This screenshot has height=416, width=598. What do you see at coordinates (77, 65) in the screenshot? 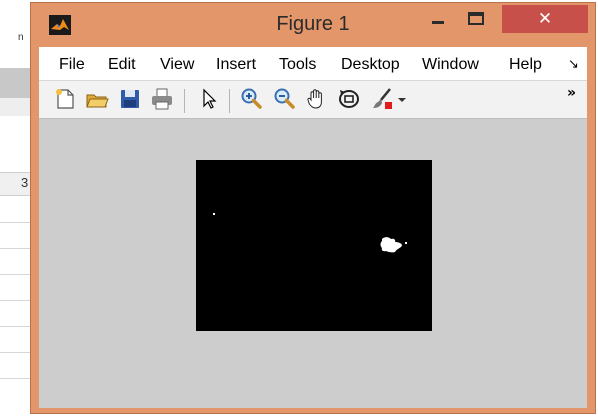
I see `menu-file: File` at bounding box center [77, 65].